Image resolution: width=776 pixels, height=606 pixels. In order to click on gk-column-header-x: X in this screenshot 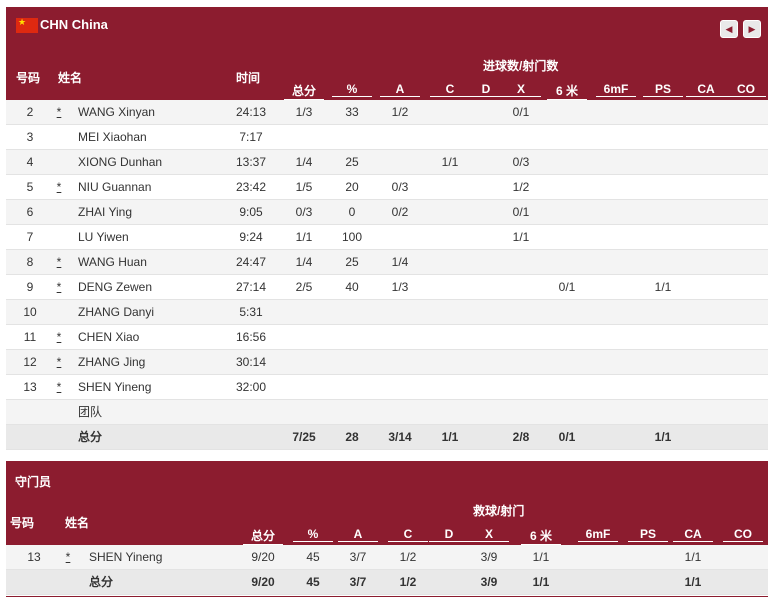, I will do `click(489, 534)`.